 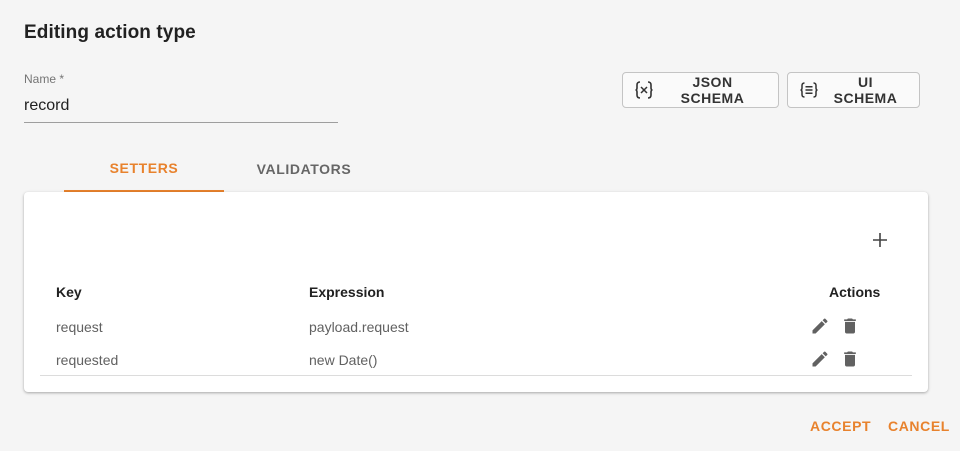 I want to click on column-header-actions: Actions, so click(x=855, y=292).